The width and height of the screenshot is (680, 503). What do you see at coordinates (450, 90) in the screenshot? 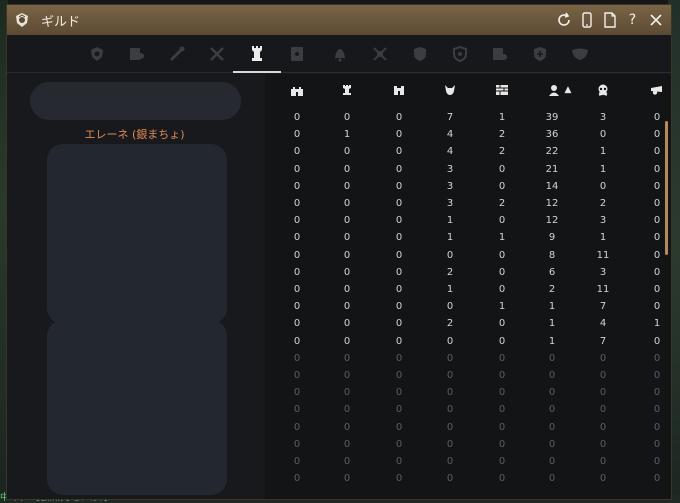
I see `demon-icon` at bounding box center [450, 90].